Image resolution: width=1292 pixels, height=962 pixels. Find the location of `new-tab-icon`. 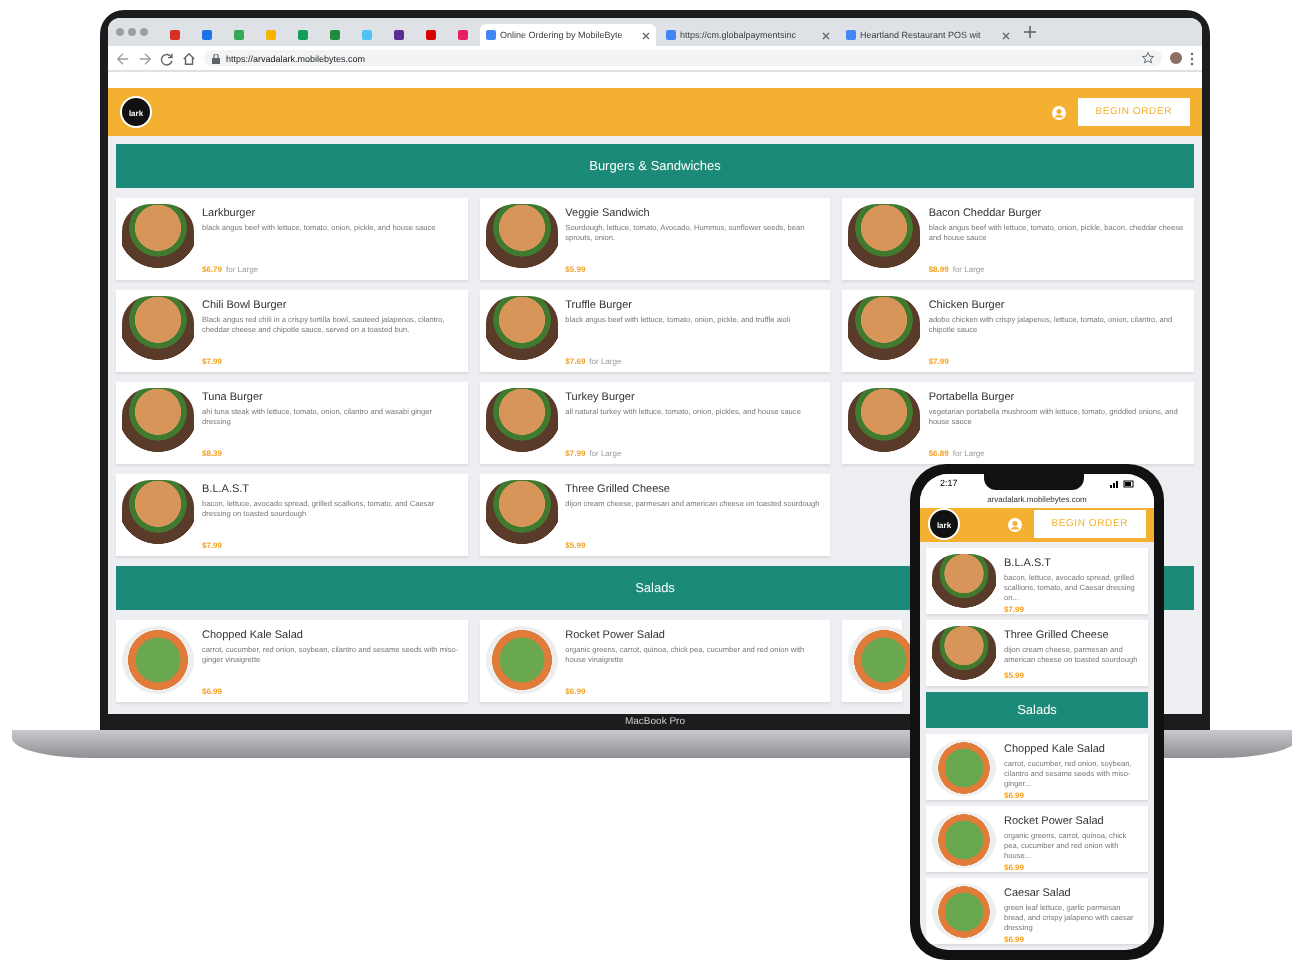

new-tab-icon is located at coordinates (1030, 32).